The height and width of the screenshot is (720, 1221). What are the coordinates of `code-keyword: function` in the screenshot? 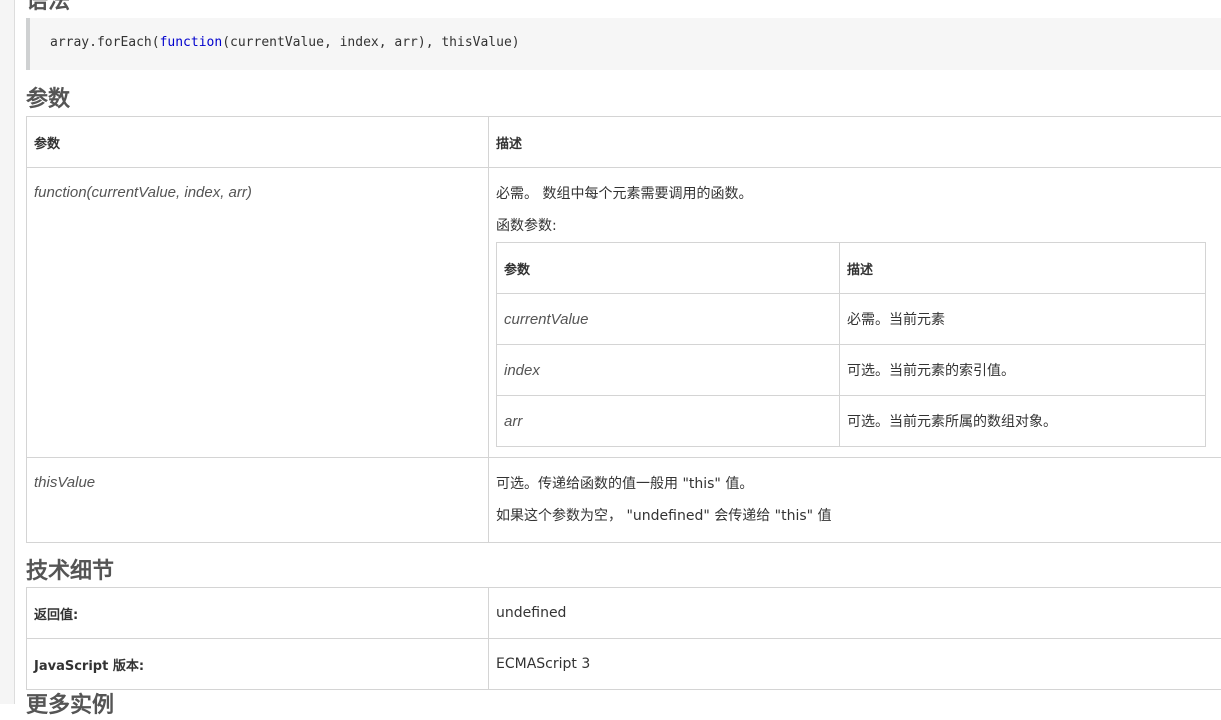 It's located at (191, 42).